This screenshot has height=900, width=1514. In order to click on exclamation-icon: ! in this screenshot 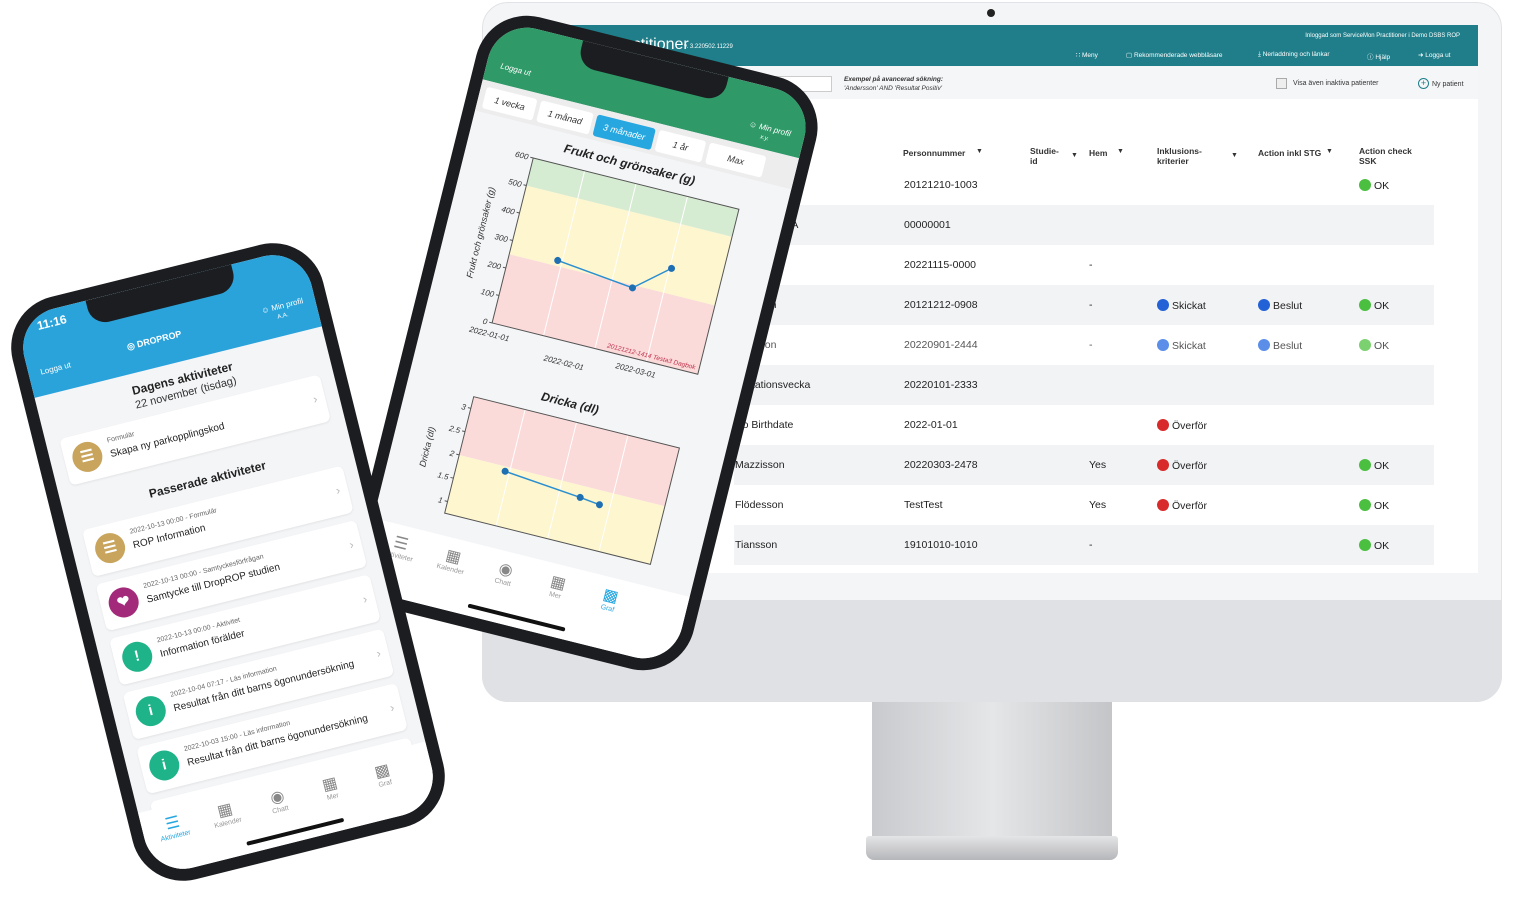, I will do `click(137, 656)`.